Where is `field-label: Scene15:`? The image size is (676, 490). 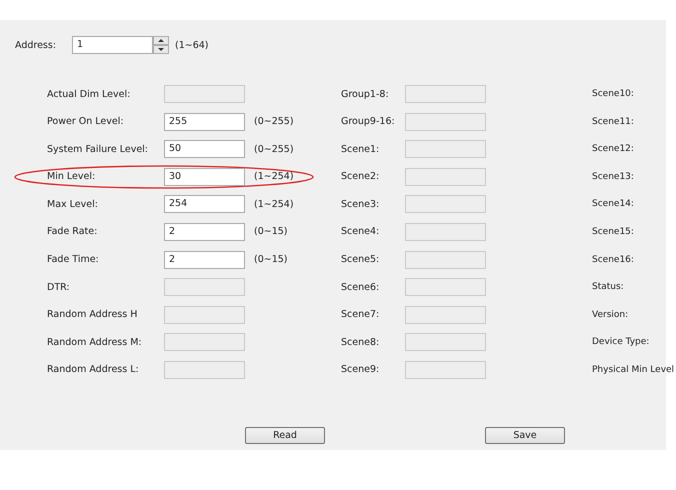 field-label: Scene15: is located at coordinates (613, 231).